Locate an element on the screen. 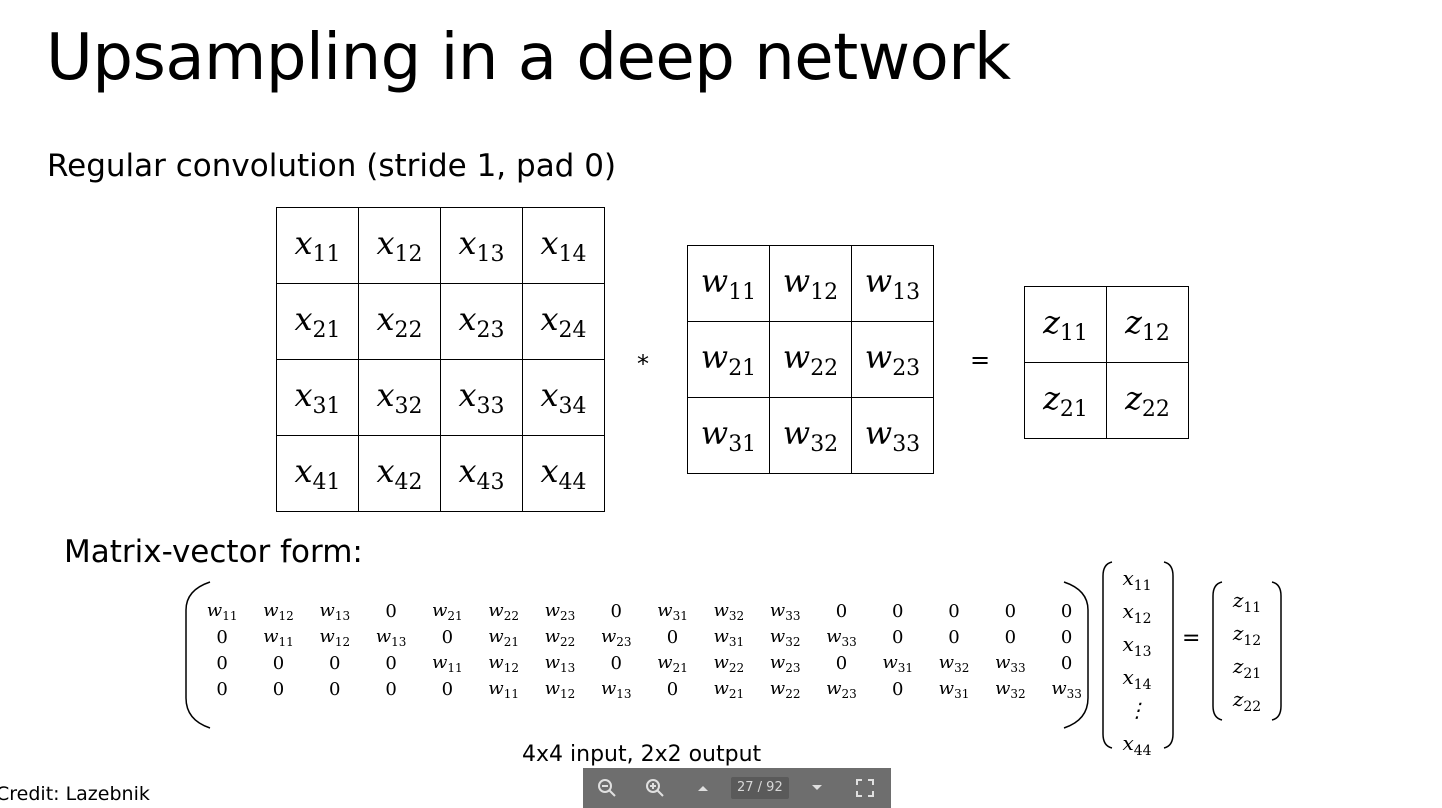 Image resolution: width=1442 pixels, height=808 pixels. cell-index: 41 is located at coordinates (326, 482).